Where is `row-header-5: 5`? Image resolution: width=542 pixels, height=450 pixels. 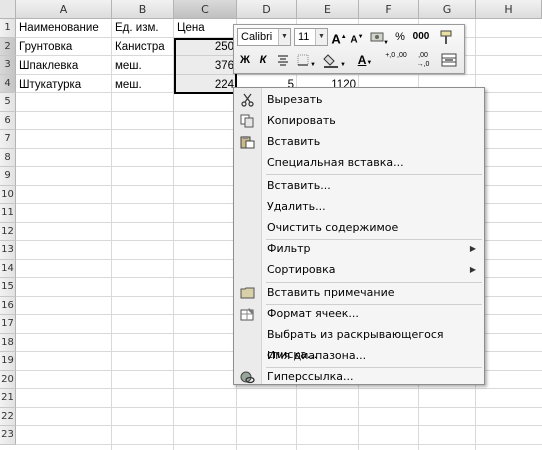
row-header-5: 5 is located at coordinates (8, 102).